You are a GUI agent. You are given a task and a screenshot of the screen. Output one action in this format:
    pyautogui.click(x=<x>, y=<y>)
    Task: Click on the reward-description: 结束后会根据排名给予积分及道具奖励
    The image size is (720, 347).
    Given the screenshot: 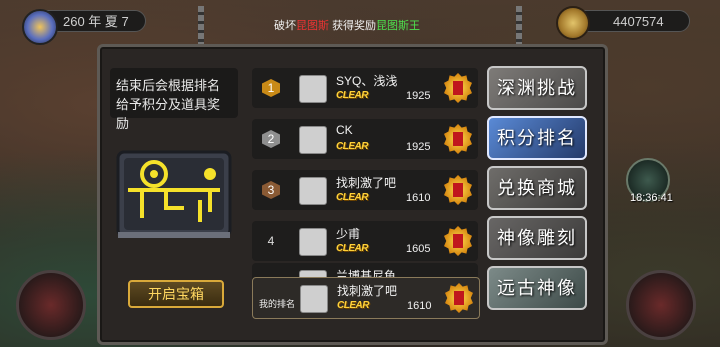 What is the action you would take?
    pyautogui.click(x=174, y=99)
    